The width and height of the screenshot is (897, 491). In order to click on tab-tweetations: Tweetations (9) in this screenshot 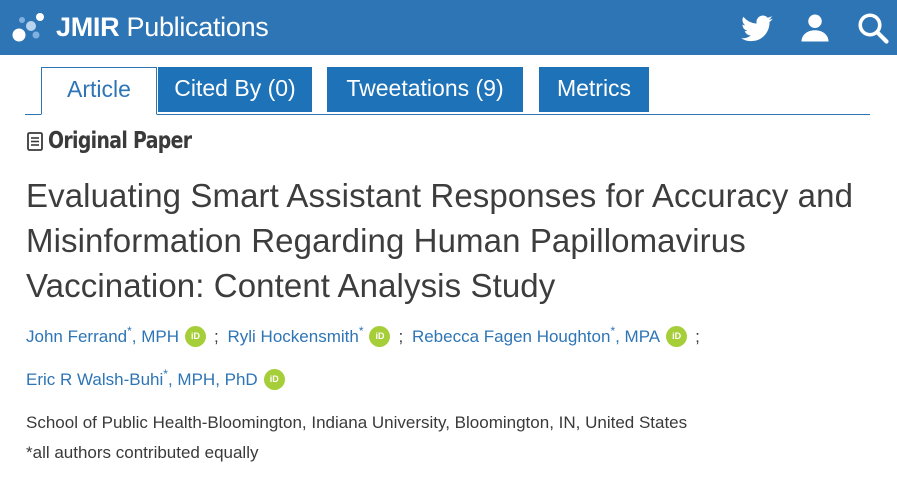, I will do `click(425, 89)`.